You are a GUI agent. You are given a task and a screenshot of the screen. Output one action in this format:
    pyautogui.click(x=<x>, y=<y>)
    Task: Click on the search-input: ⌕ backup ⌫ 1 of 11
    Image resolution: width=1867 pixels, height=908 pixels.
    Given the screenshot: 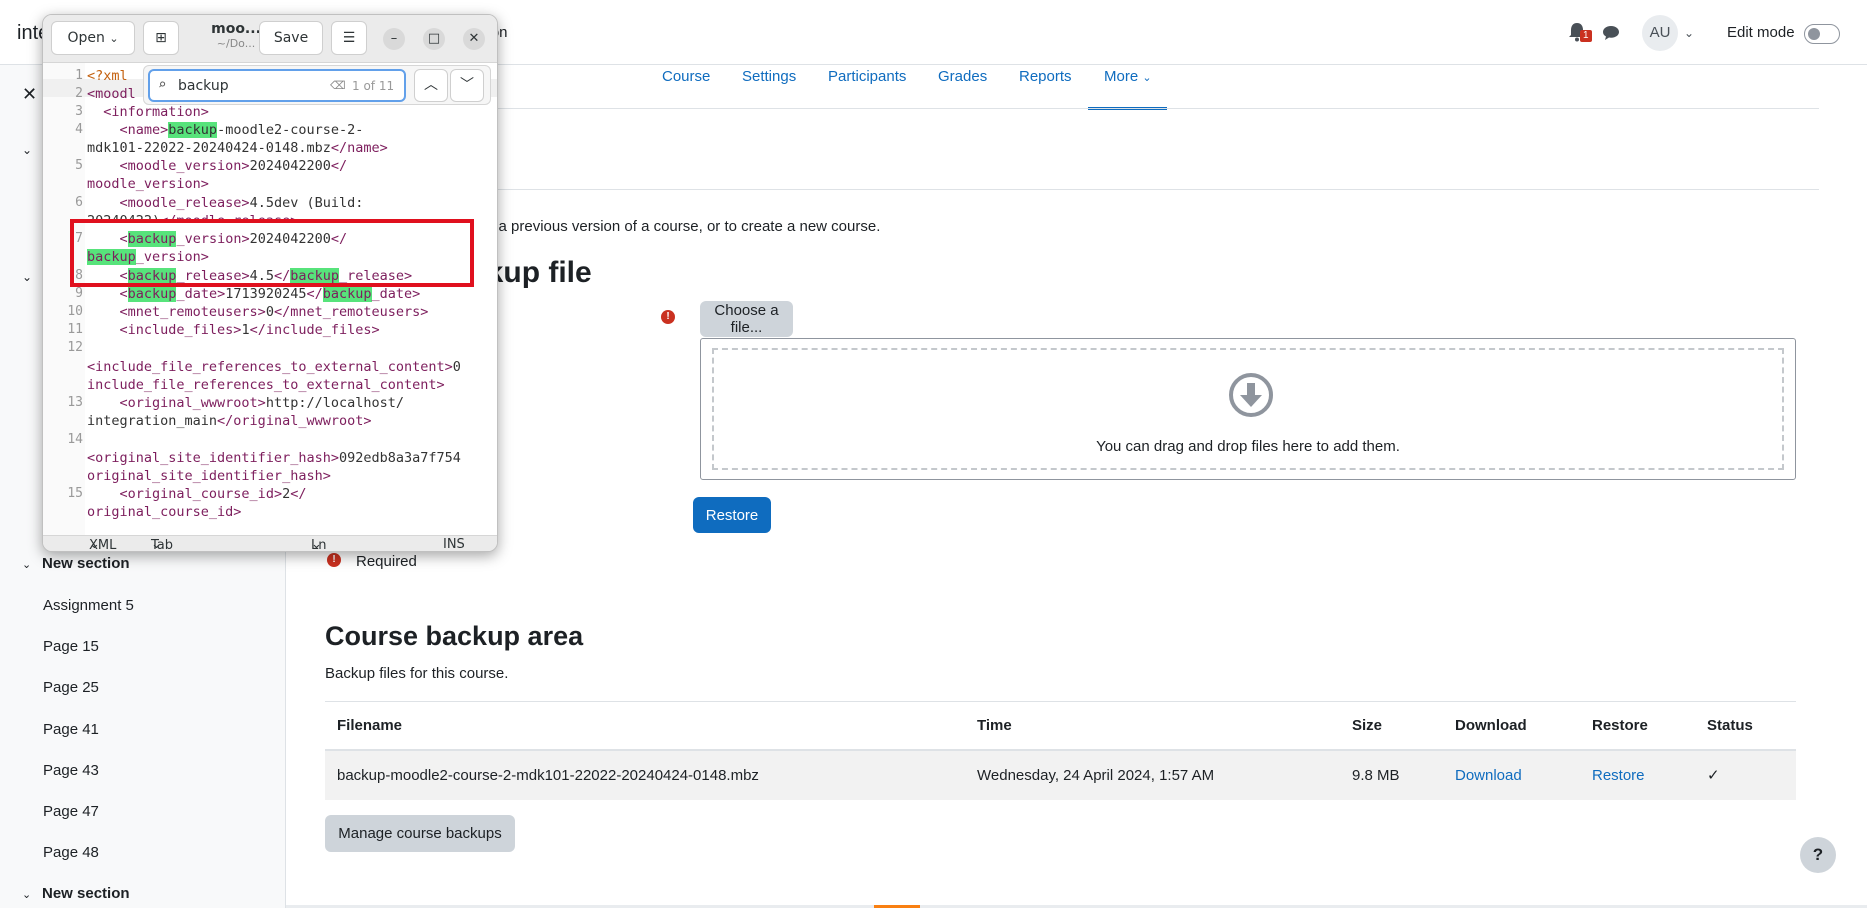 What is the action you would take?
    pyautogui.click(x=277, y=85)
    